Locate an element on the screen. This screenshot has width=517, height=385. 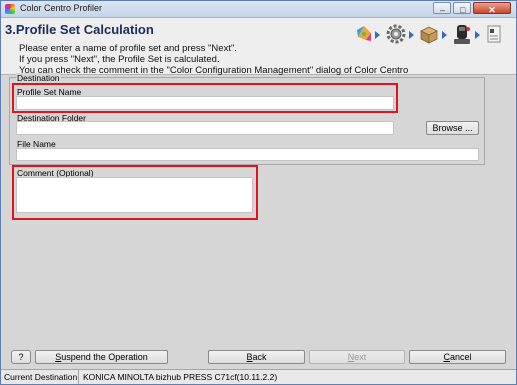
settings-gear-icon is located at coordinates (396, 34).